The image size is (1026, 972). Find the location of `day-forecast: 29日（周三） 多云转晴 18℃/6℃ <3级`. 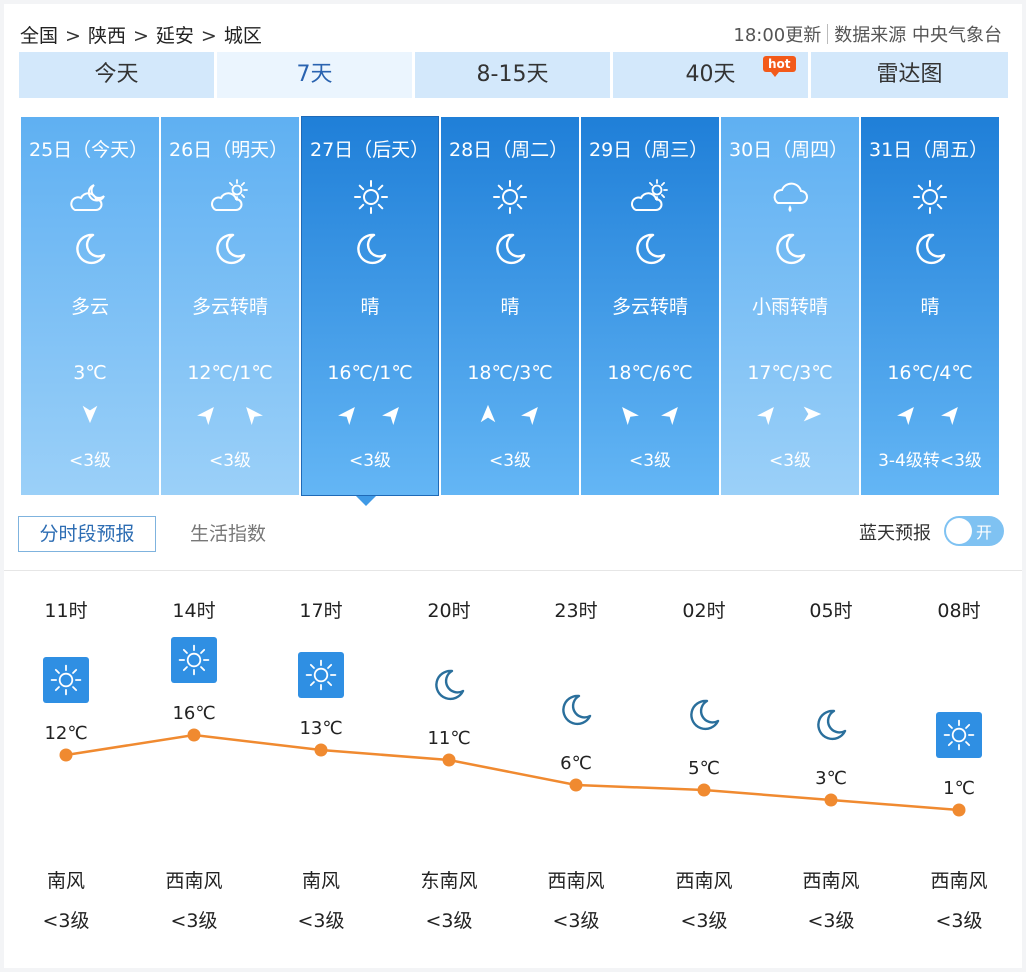

day-forecast: 29日（周三） 多云转晴 18℃/6℃ <3级 is located at coordinates (650, 306).